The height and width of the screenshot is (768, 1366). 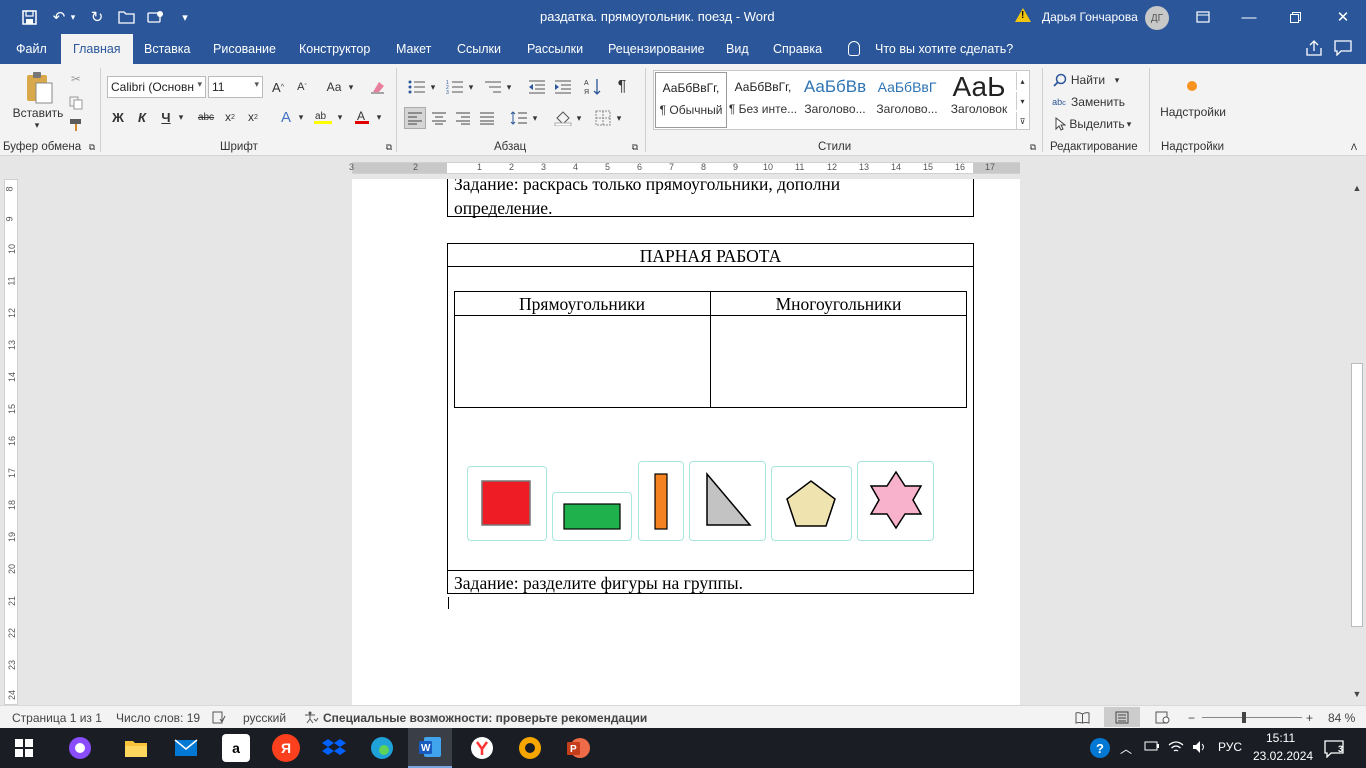 I want to click on ribbon-display-icon, so click(x=1203, y=17).